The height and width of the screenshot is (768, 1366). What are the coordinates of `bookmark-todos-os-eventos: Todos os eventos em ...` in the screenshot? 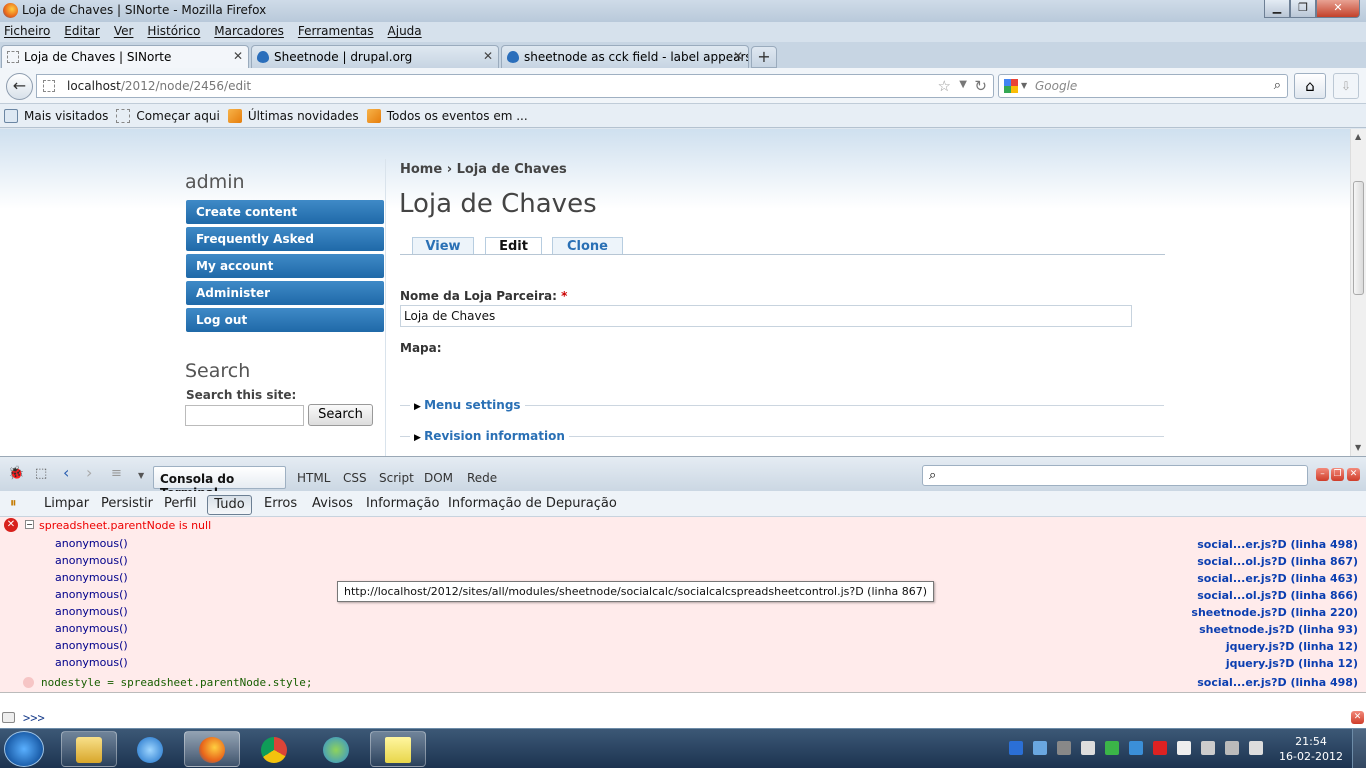 It's located at (447, 115).